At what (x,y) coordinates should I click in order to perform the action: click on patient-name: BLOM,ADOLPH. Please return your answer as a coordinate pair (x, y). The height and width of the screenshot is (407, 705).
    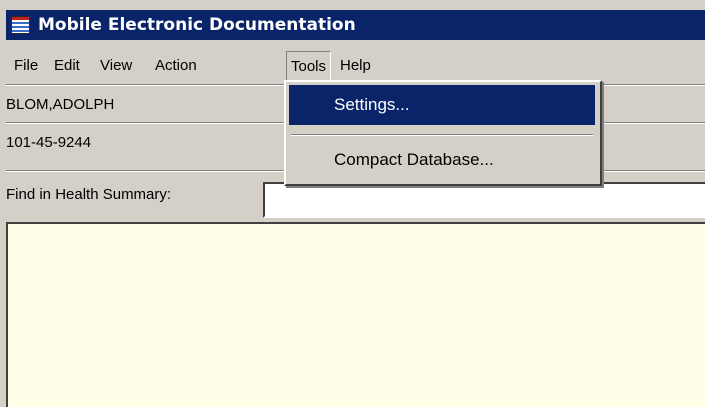
    Looking at the image, I should click on (60, 104).